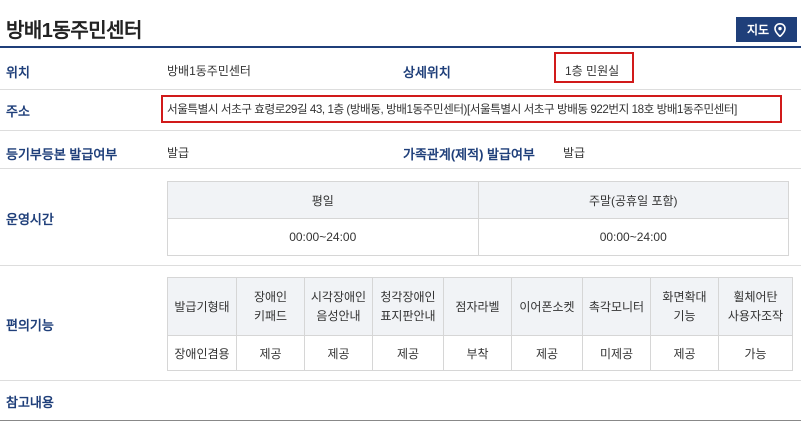  Describe the element at coordinates (616, 306) in the screenshot. I see `convenience-header-tactile-monitor: 촉각모니터` at that location.